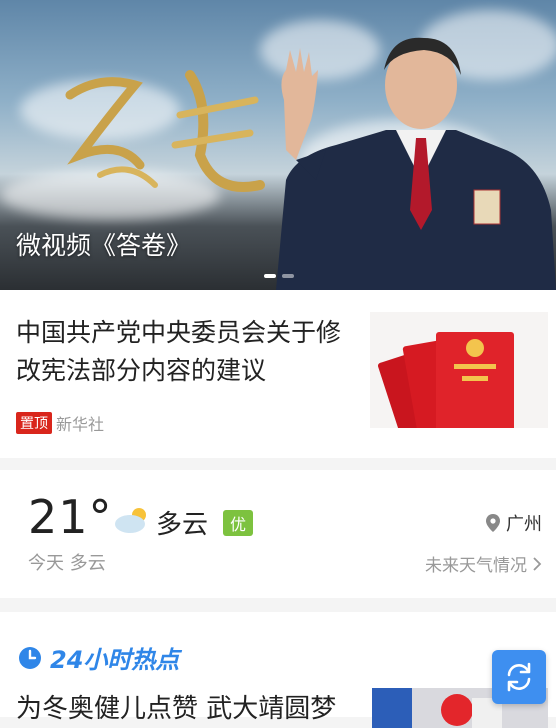  I want to click on aqi-badge: 优, so click(238, 523).